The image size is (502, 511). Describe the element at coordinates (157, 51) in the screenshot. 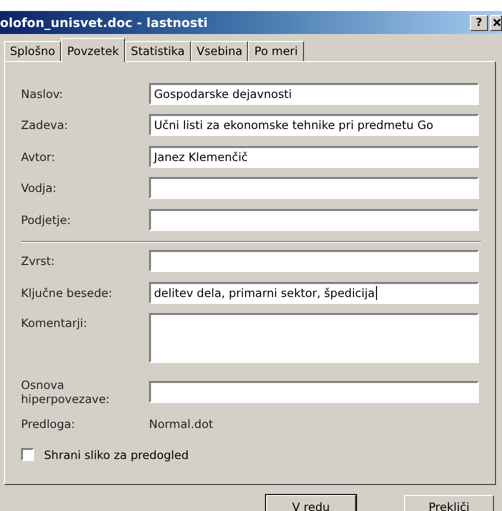

I see `tab: Statistika` at that location.